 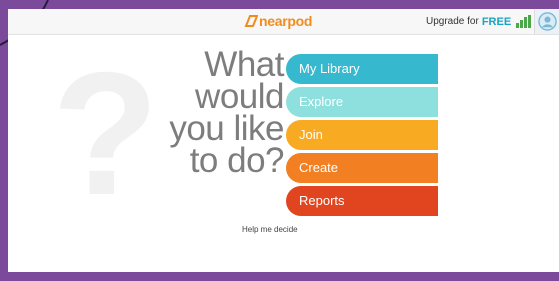 I want to click on page-prompt: What would you like to do?, so click(x=227, y=113).